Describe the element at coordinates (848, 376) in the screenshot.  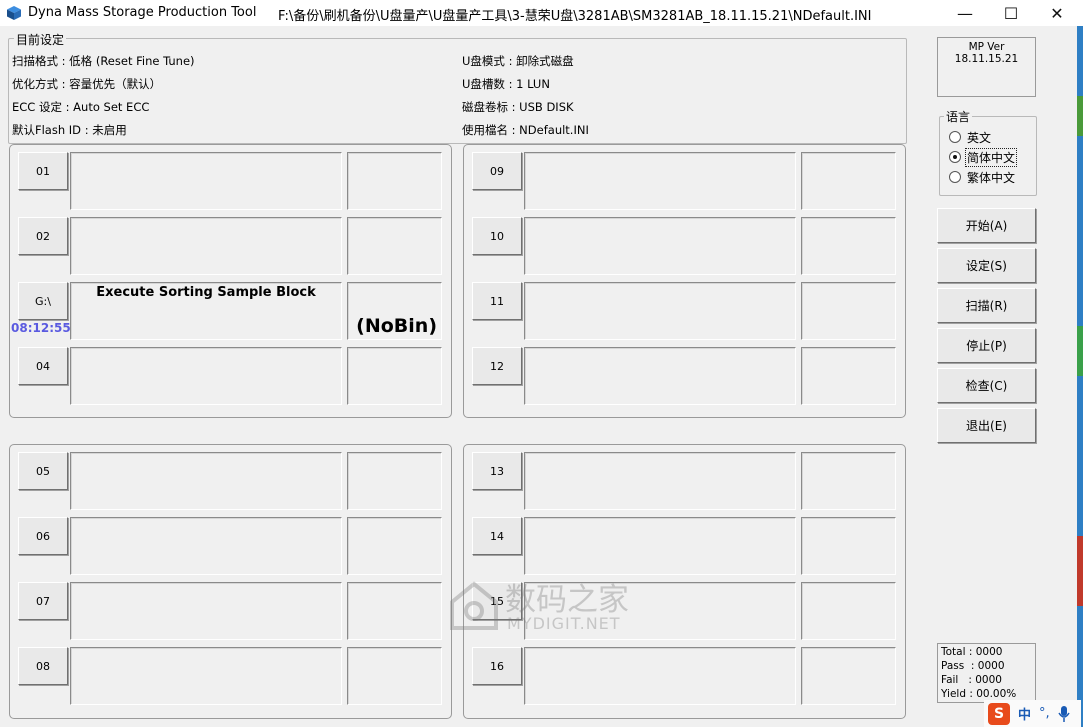
I see `port-12-bin` at that location.